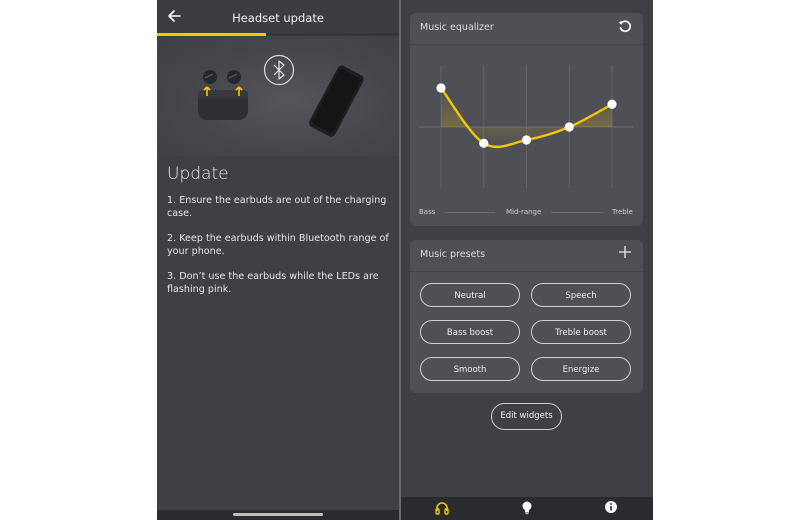 This screenshot has height=520, width=800. Describe the element at coordinates (581, 295) in the screenshot. I see `preset-speech: Speech` at that location.